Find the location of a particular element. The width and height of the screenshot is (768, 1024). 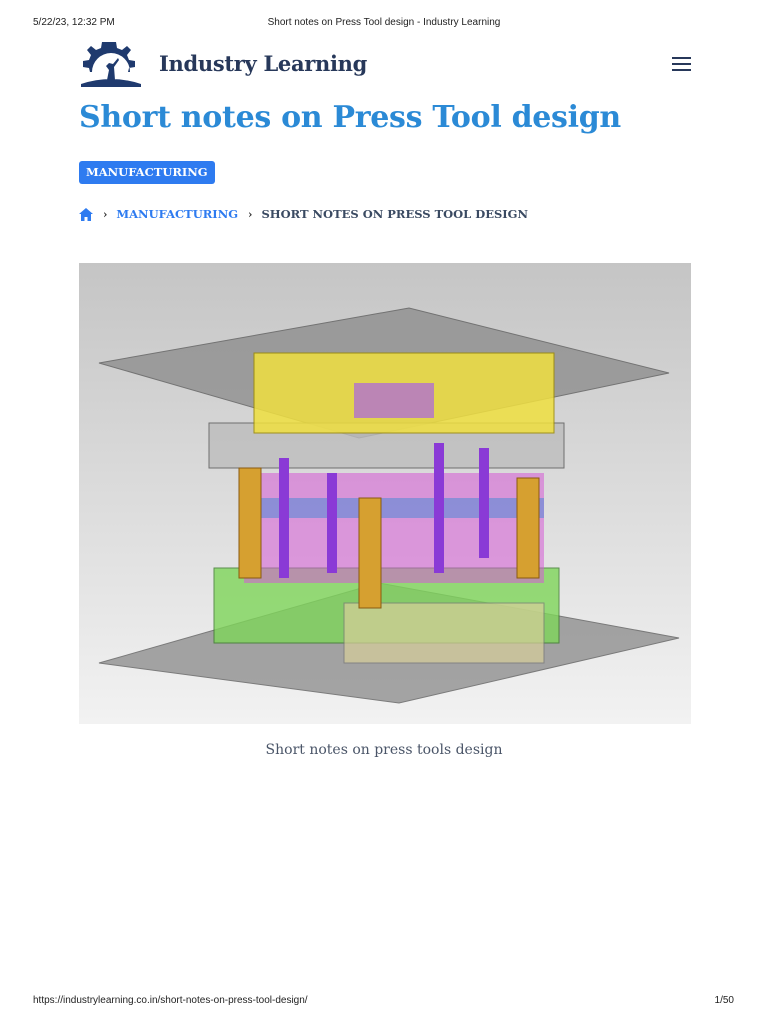

figure-caption: Short notes on press tools design is located at coordinates (384, 750).